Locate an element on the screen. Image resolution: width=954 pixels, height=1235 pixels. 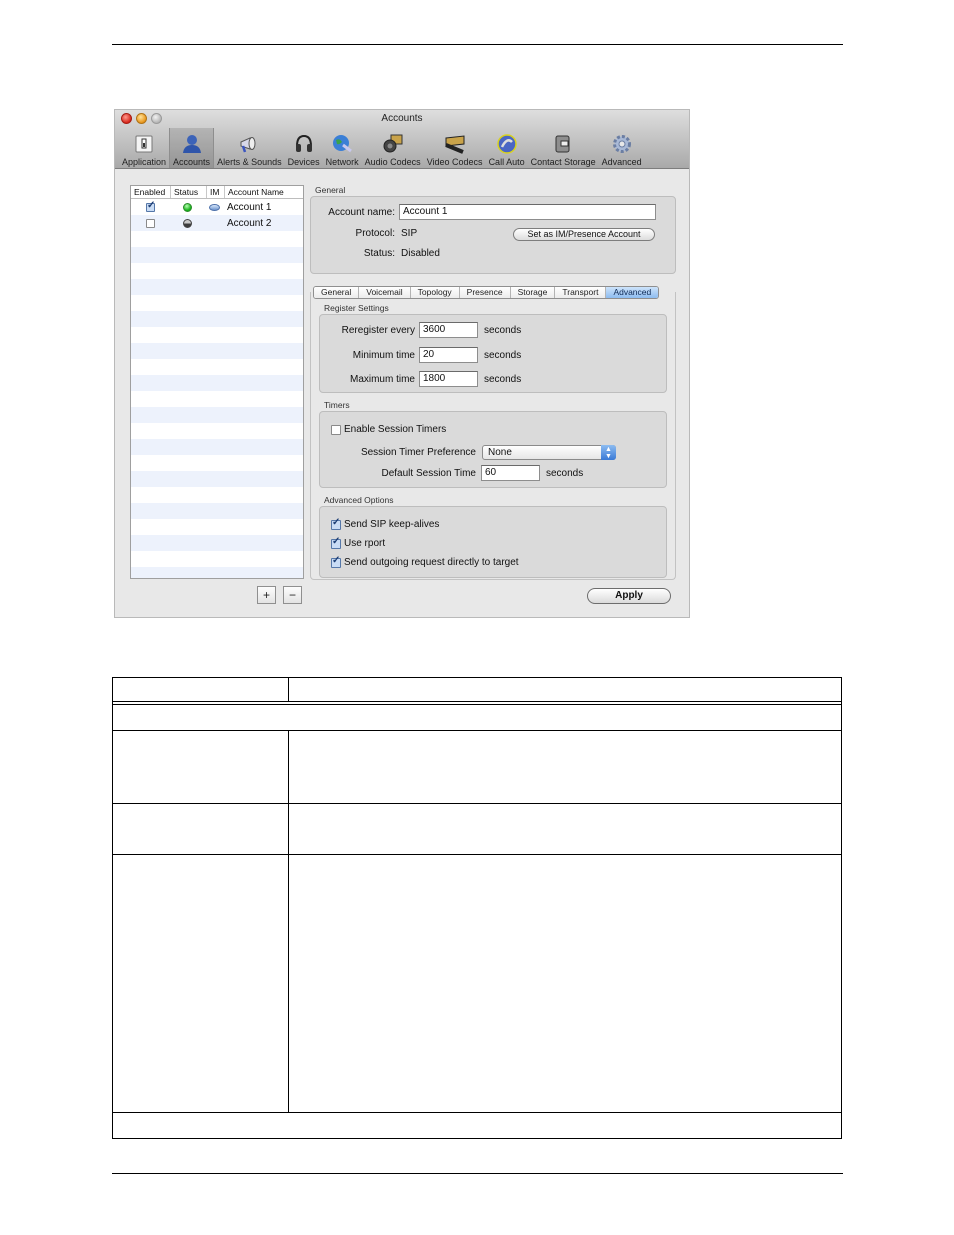
megaphone-icon is located at coordinates (249, 144).